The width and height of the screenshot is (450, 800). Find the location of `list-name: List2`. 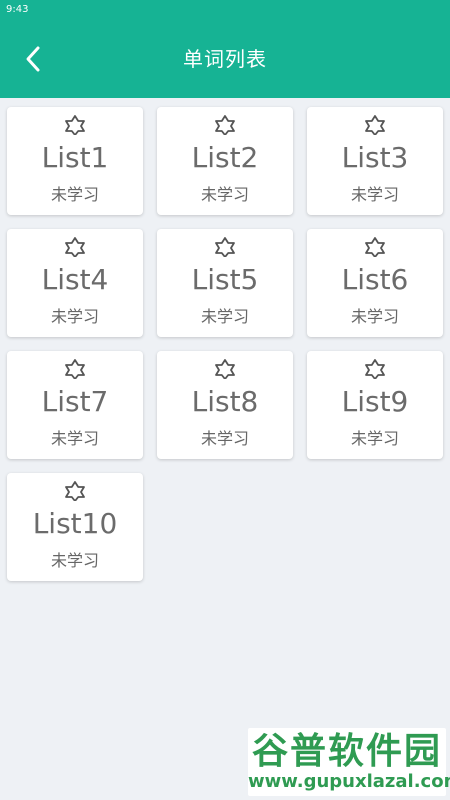

list-name: List2 is located at coordinates (225, 157).